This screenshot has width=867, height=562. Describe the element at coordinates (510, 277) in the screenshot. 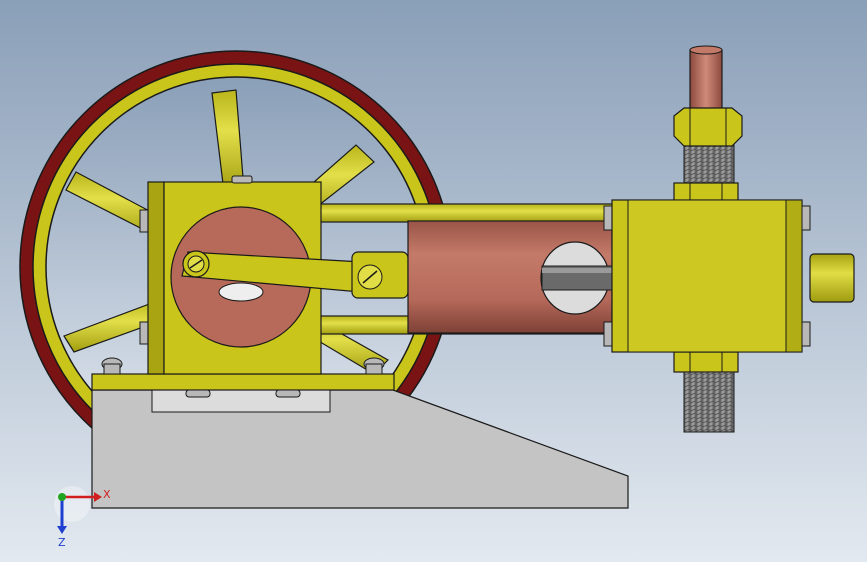

I see `cylinder` at that location.